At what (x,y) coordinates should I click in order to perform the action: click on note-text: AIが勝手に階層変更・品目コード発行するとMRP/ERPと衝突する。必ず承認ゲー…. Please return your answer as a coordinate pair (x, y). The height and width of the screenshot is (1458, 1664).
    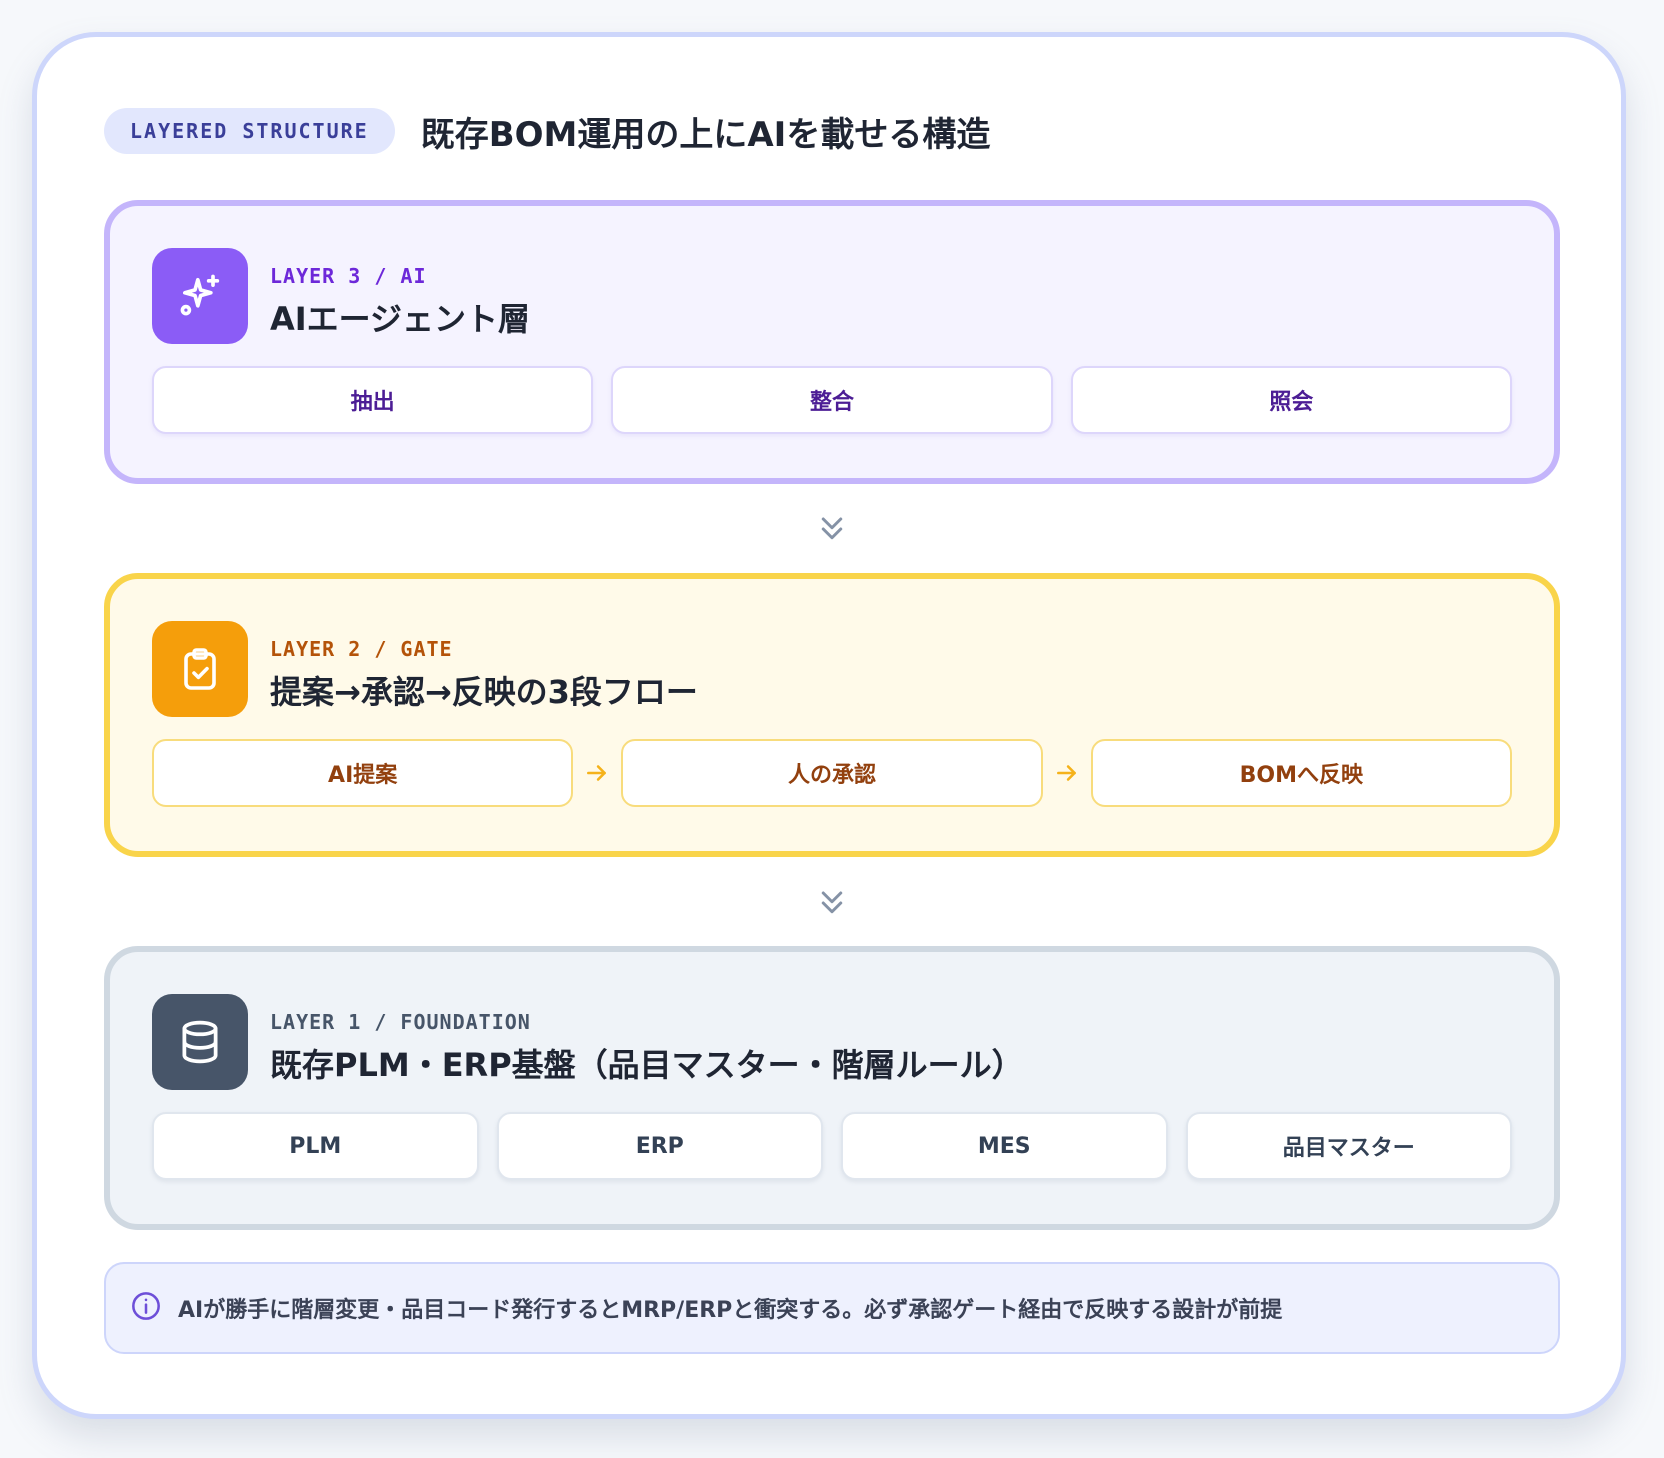
    Looking at the image, I should click on (730, 1310).